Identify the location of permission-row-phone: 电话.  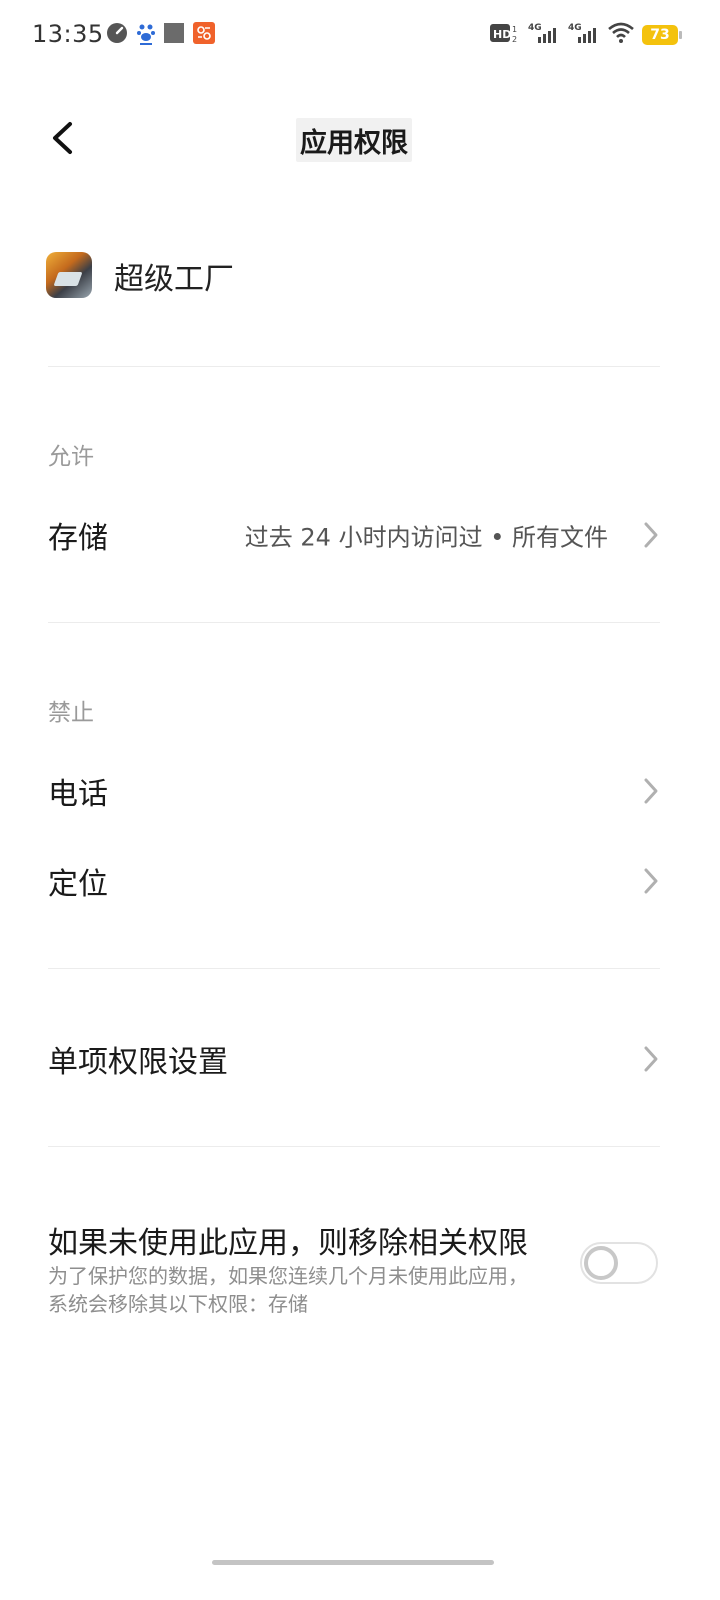
(360, 791).